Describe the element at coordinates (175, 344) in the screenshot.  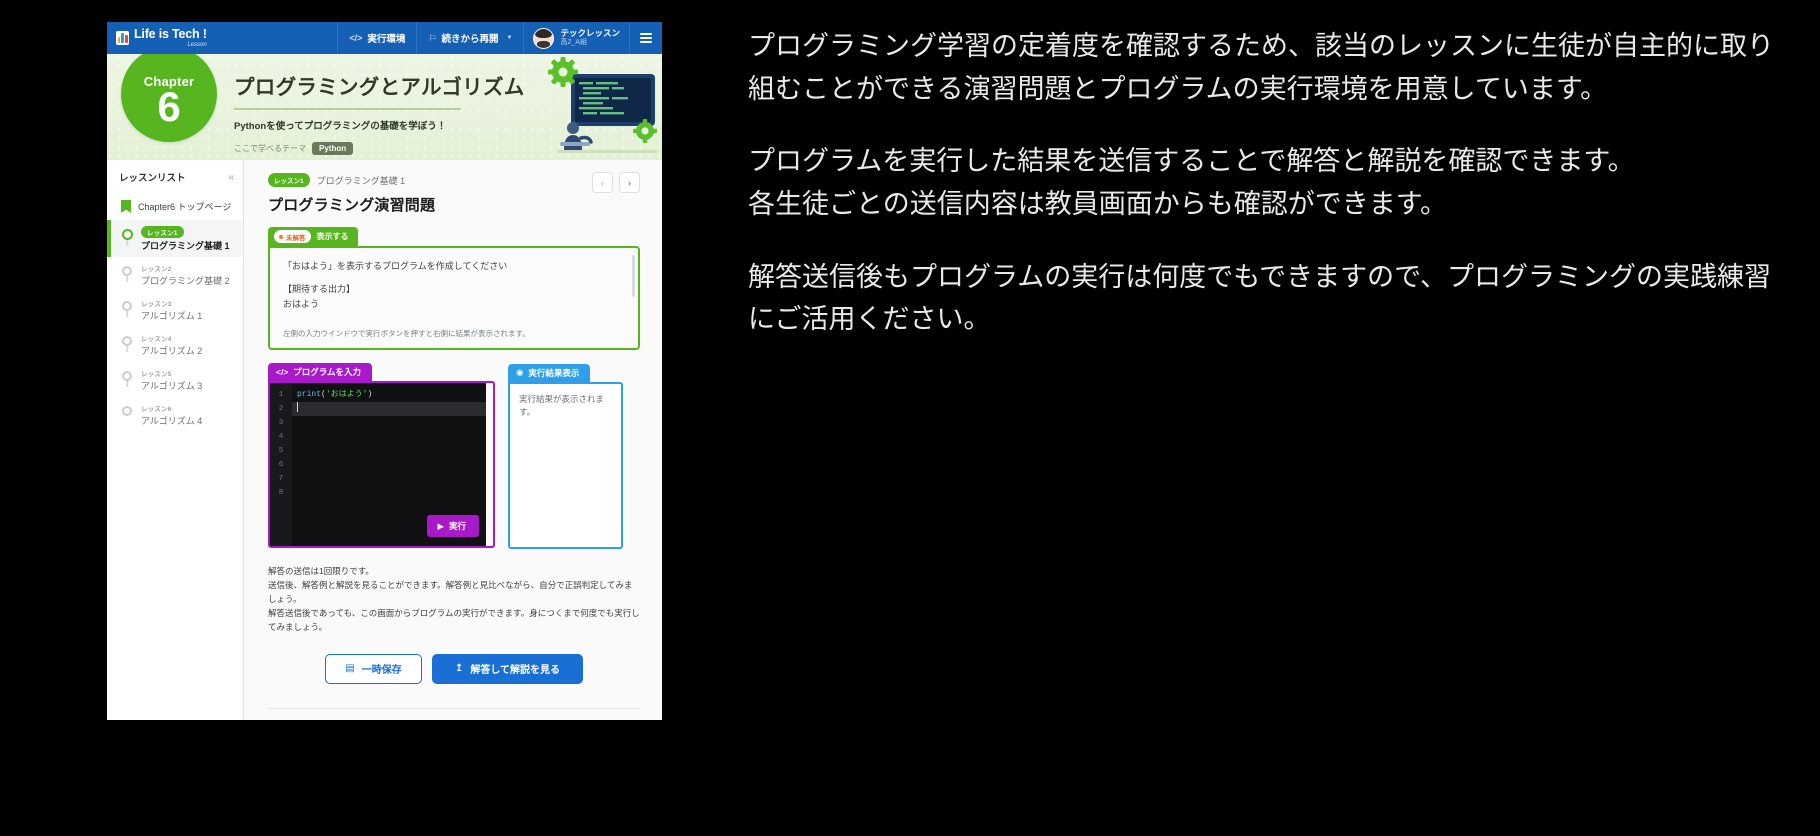
I see `sidebar-item-lesson-4: レッスン4 アルゴリズム 2` at that location.